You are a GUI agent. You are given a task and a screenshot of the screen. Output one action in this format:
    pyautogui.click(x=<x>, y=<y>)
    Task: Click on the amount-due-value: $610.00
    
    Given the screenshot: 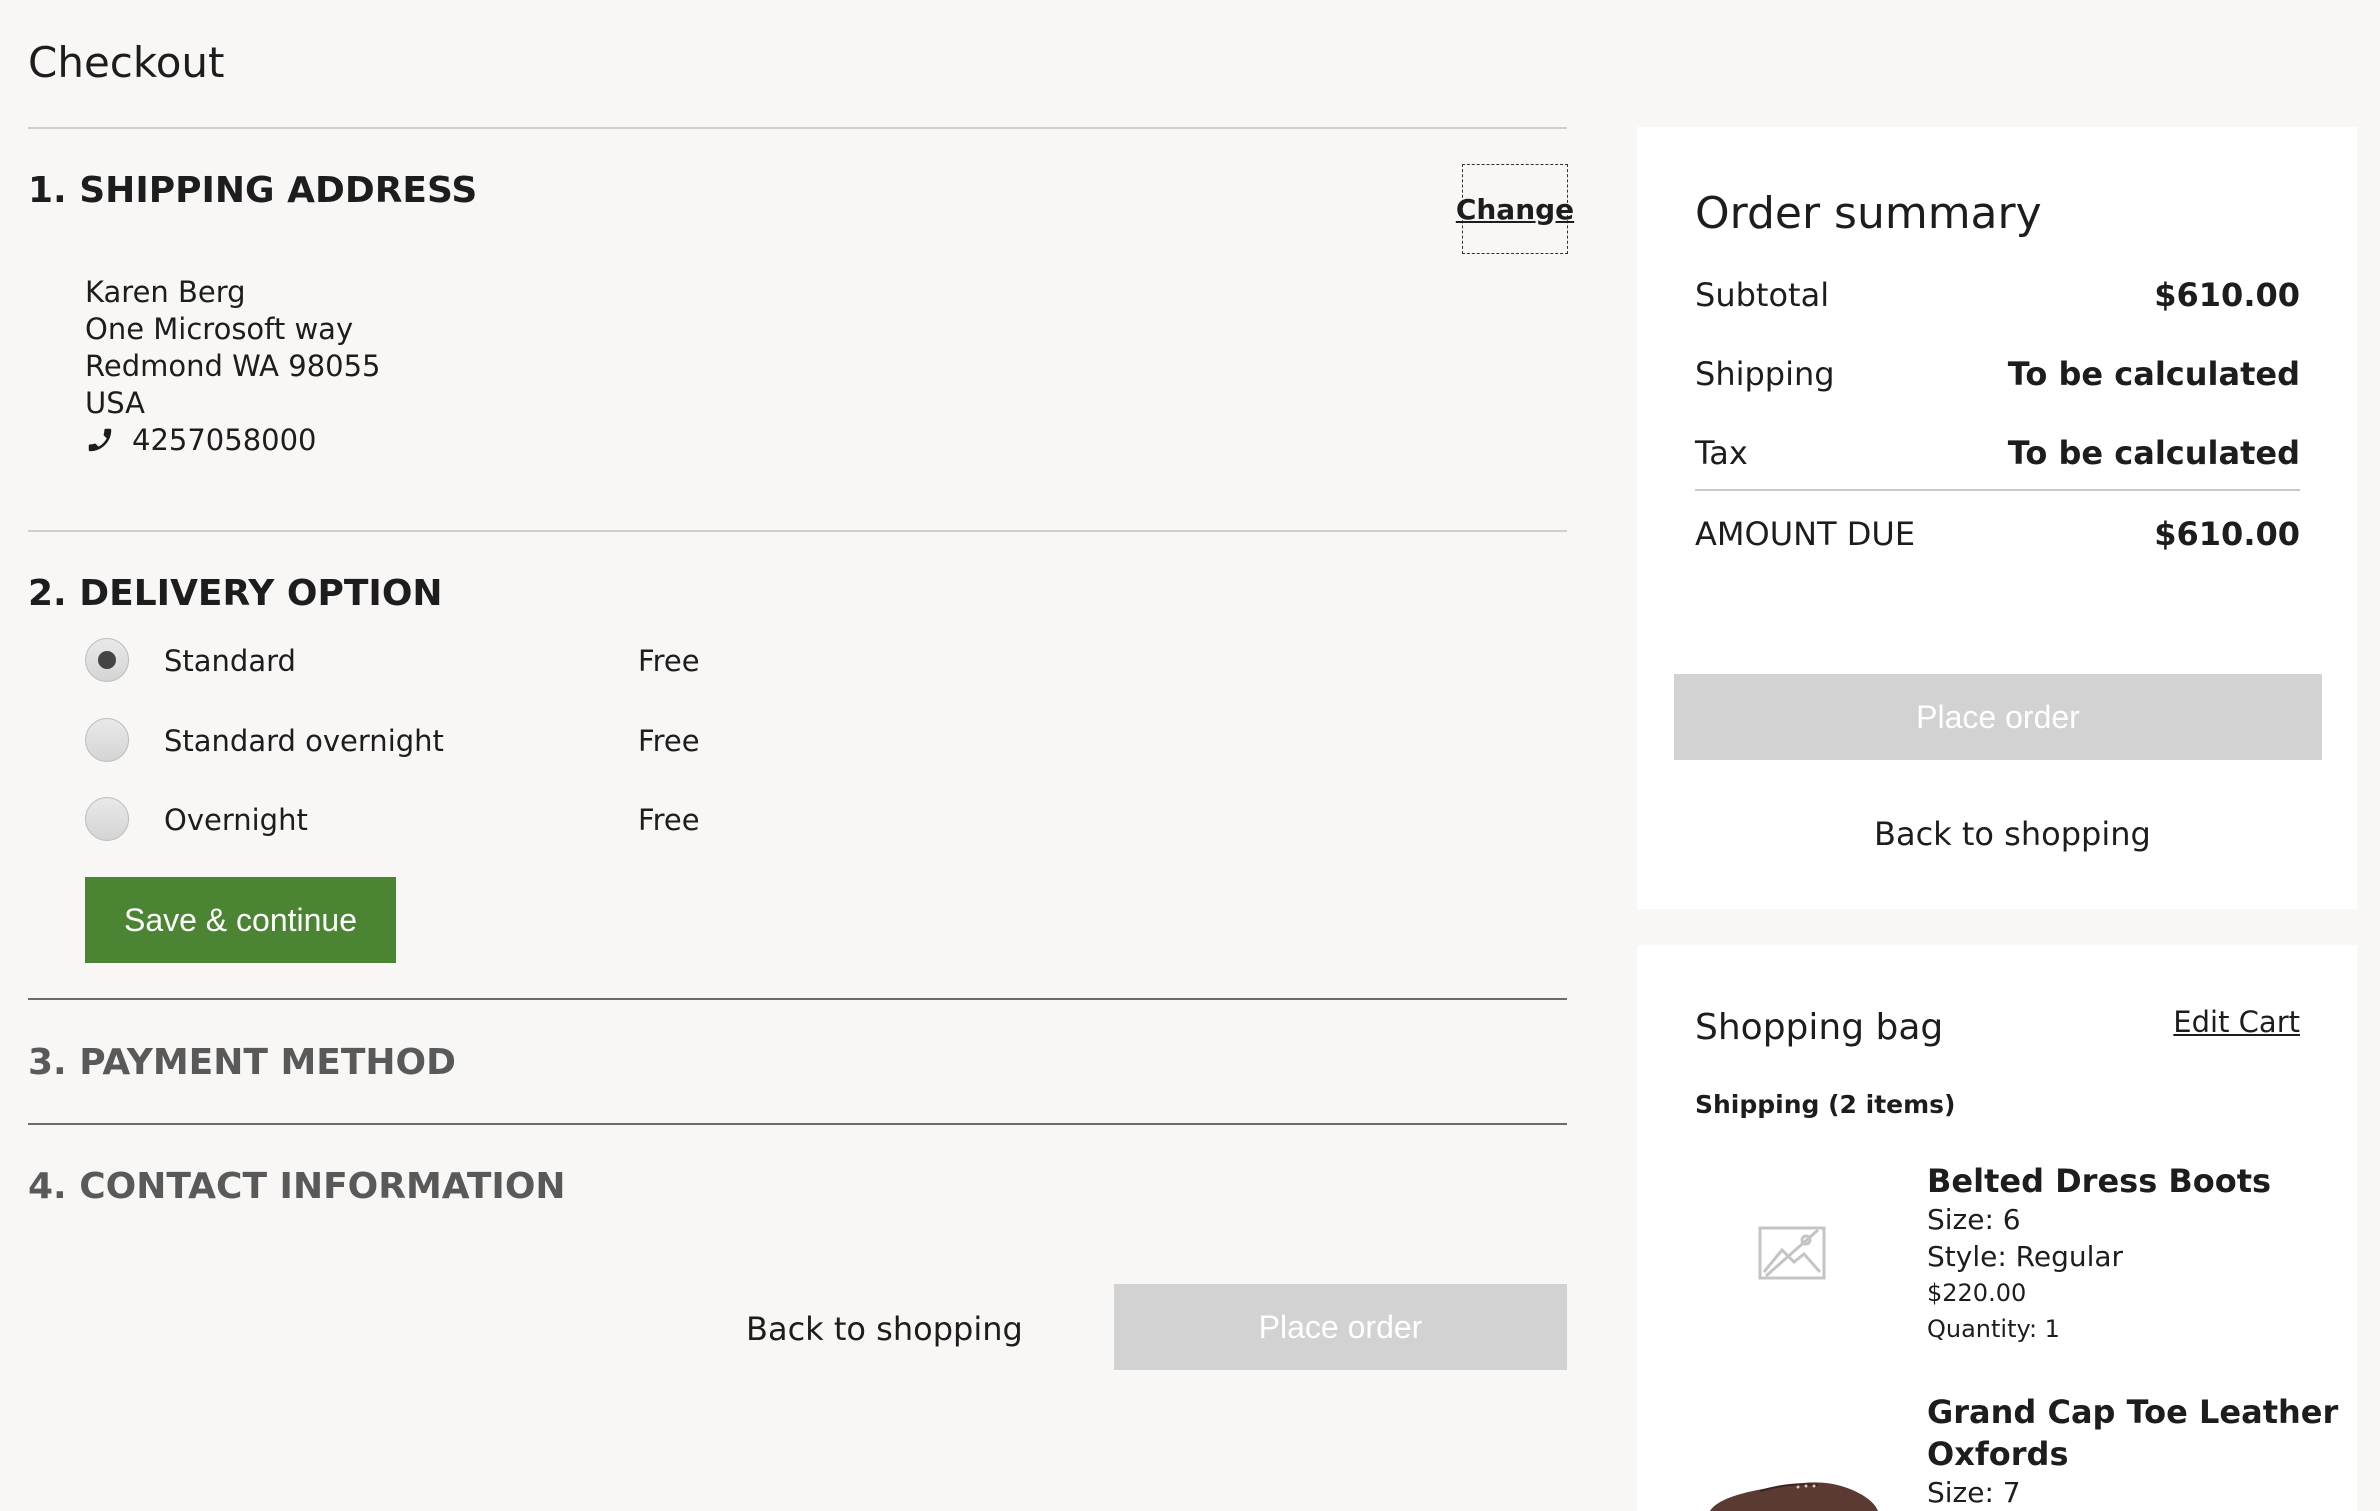 What is the action you would take?
    pyautogui.click(x=2227, y=534)
    